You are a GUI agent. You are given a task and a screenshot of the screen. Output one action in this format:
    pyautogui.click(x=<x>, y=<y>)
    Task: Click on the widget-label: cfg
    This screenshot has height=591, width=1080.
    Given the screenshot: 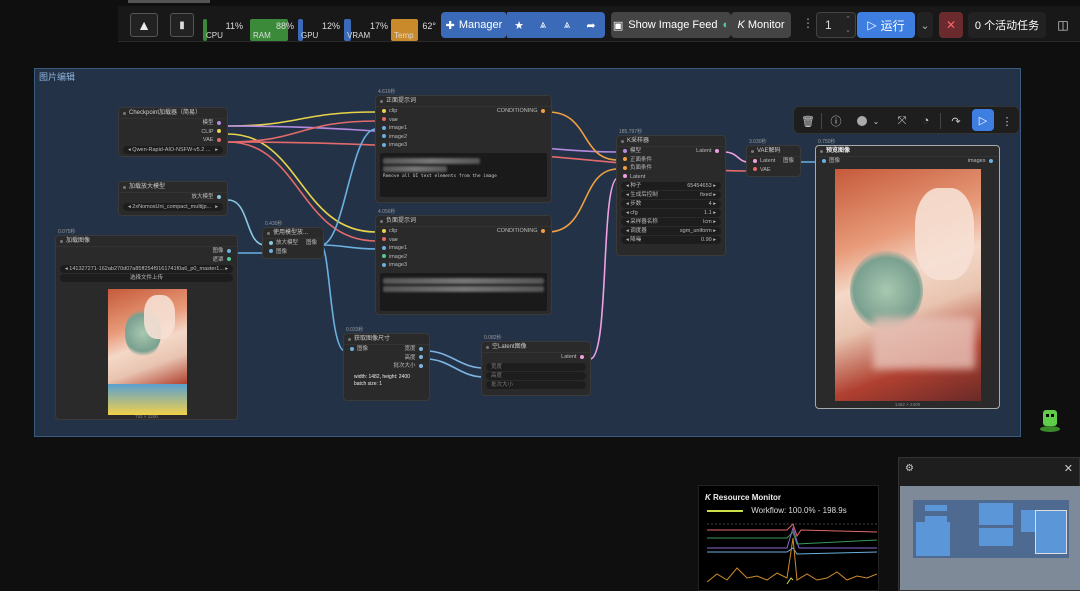 What is the action you would take?
    pyautogui.click(x=634, y=213)
    